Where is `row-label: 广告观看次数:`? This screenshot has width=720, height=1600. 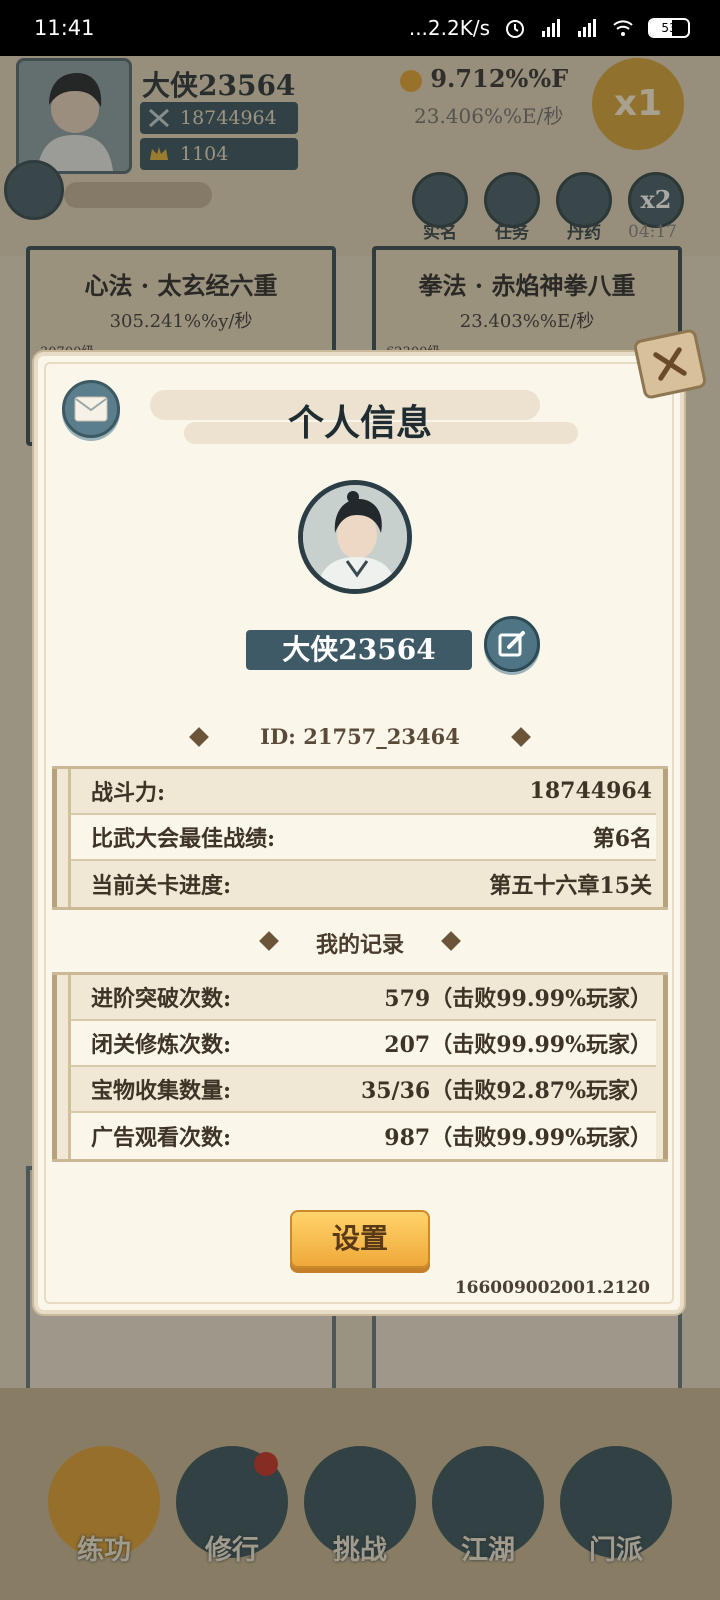
row-label: 广告观看次数: is located at coordinates (161, 1138).